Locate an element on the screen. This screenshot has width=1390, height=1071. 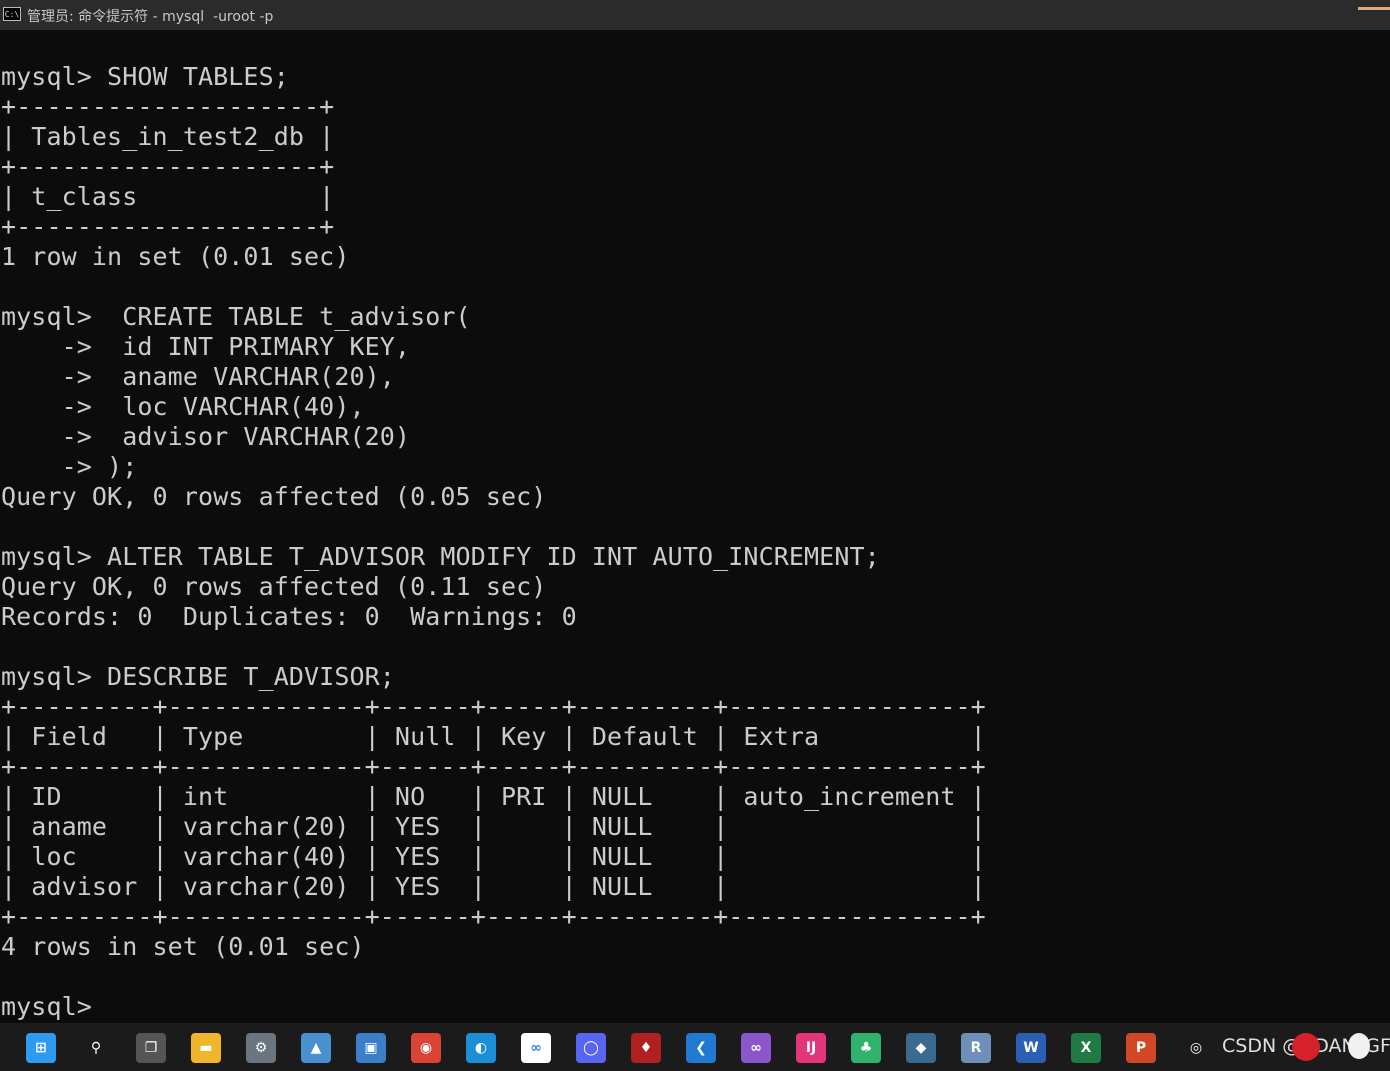
control-panel-icon: ▣ is located at coordinates (371, 1048).